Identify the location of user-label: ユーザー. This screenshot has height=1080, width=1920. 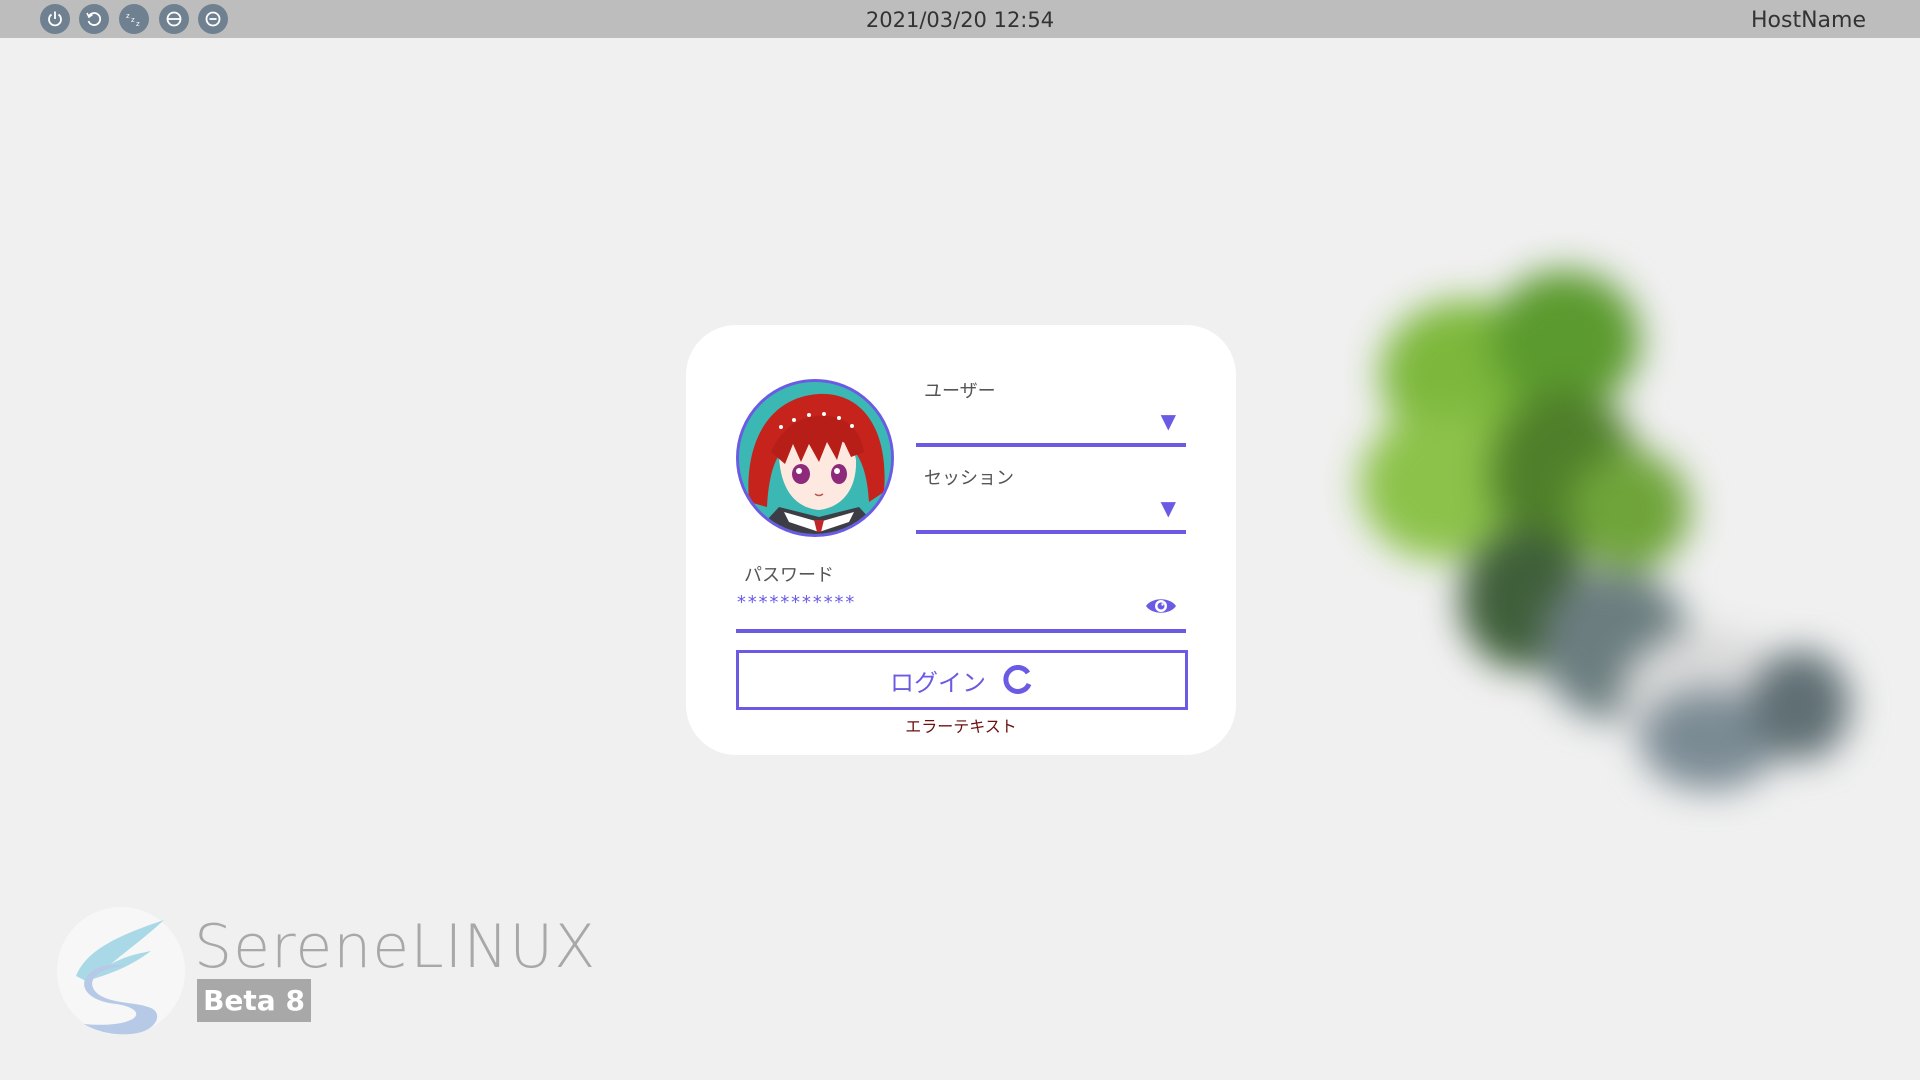
(960, 391).